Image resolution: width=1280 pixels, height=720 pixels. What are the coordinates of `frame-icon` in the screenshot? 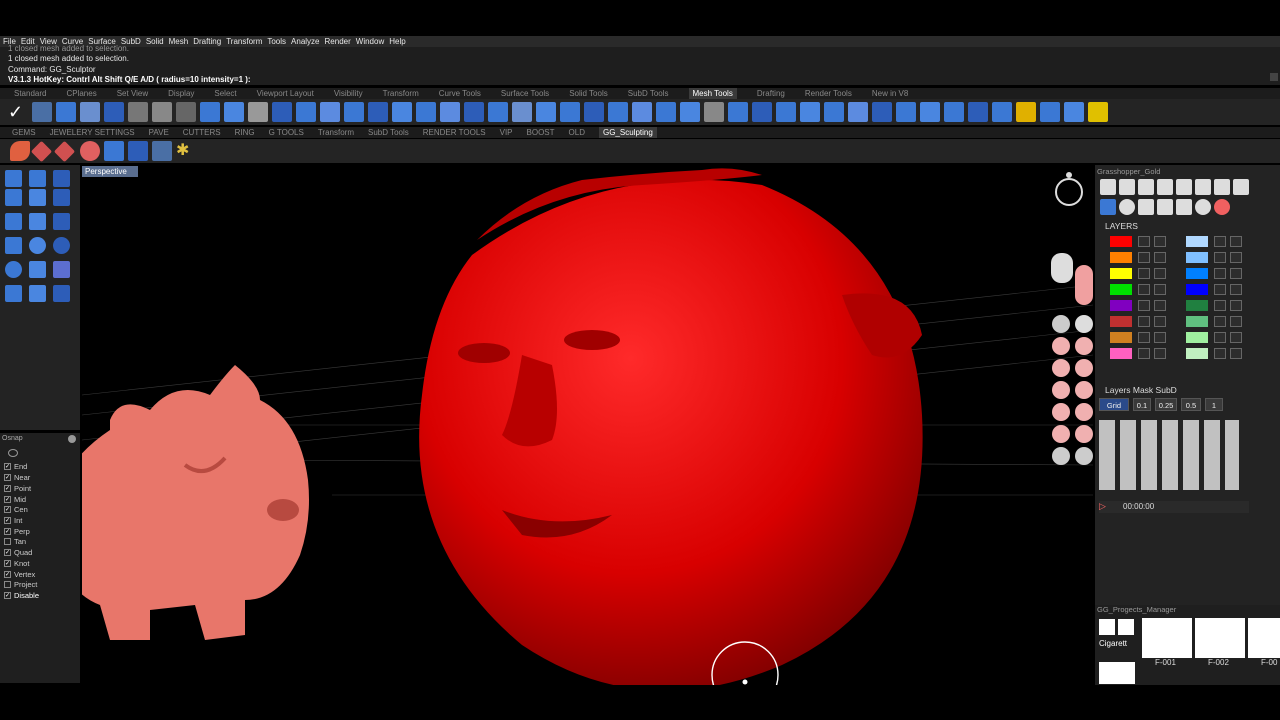 It's located at (61, 293).